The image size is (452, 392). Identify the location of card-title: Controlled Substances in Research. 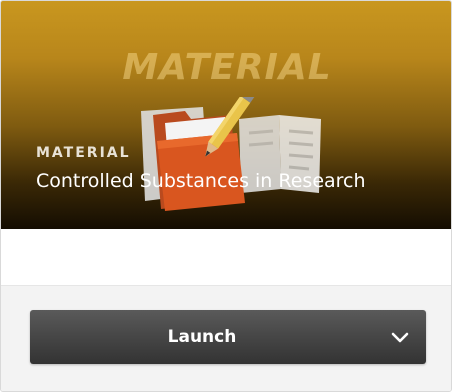
(201, 181).